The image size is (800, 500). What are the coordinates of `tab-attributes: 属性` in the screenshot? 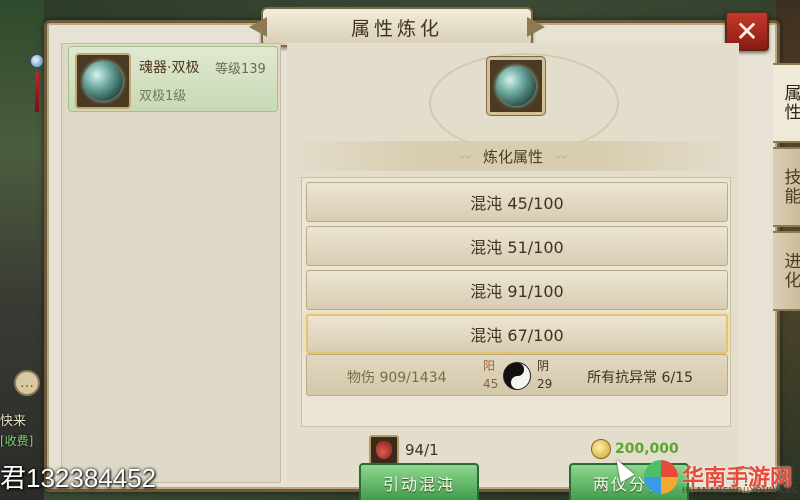 It's located at (786, 103).